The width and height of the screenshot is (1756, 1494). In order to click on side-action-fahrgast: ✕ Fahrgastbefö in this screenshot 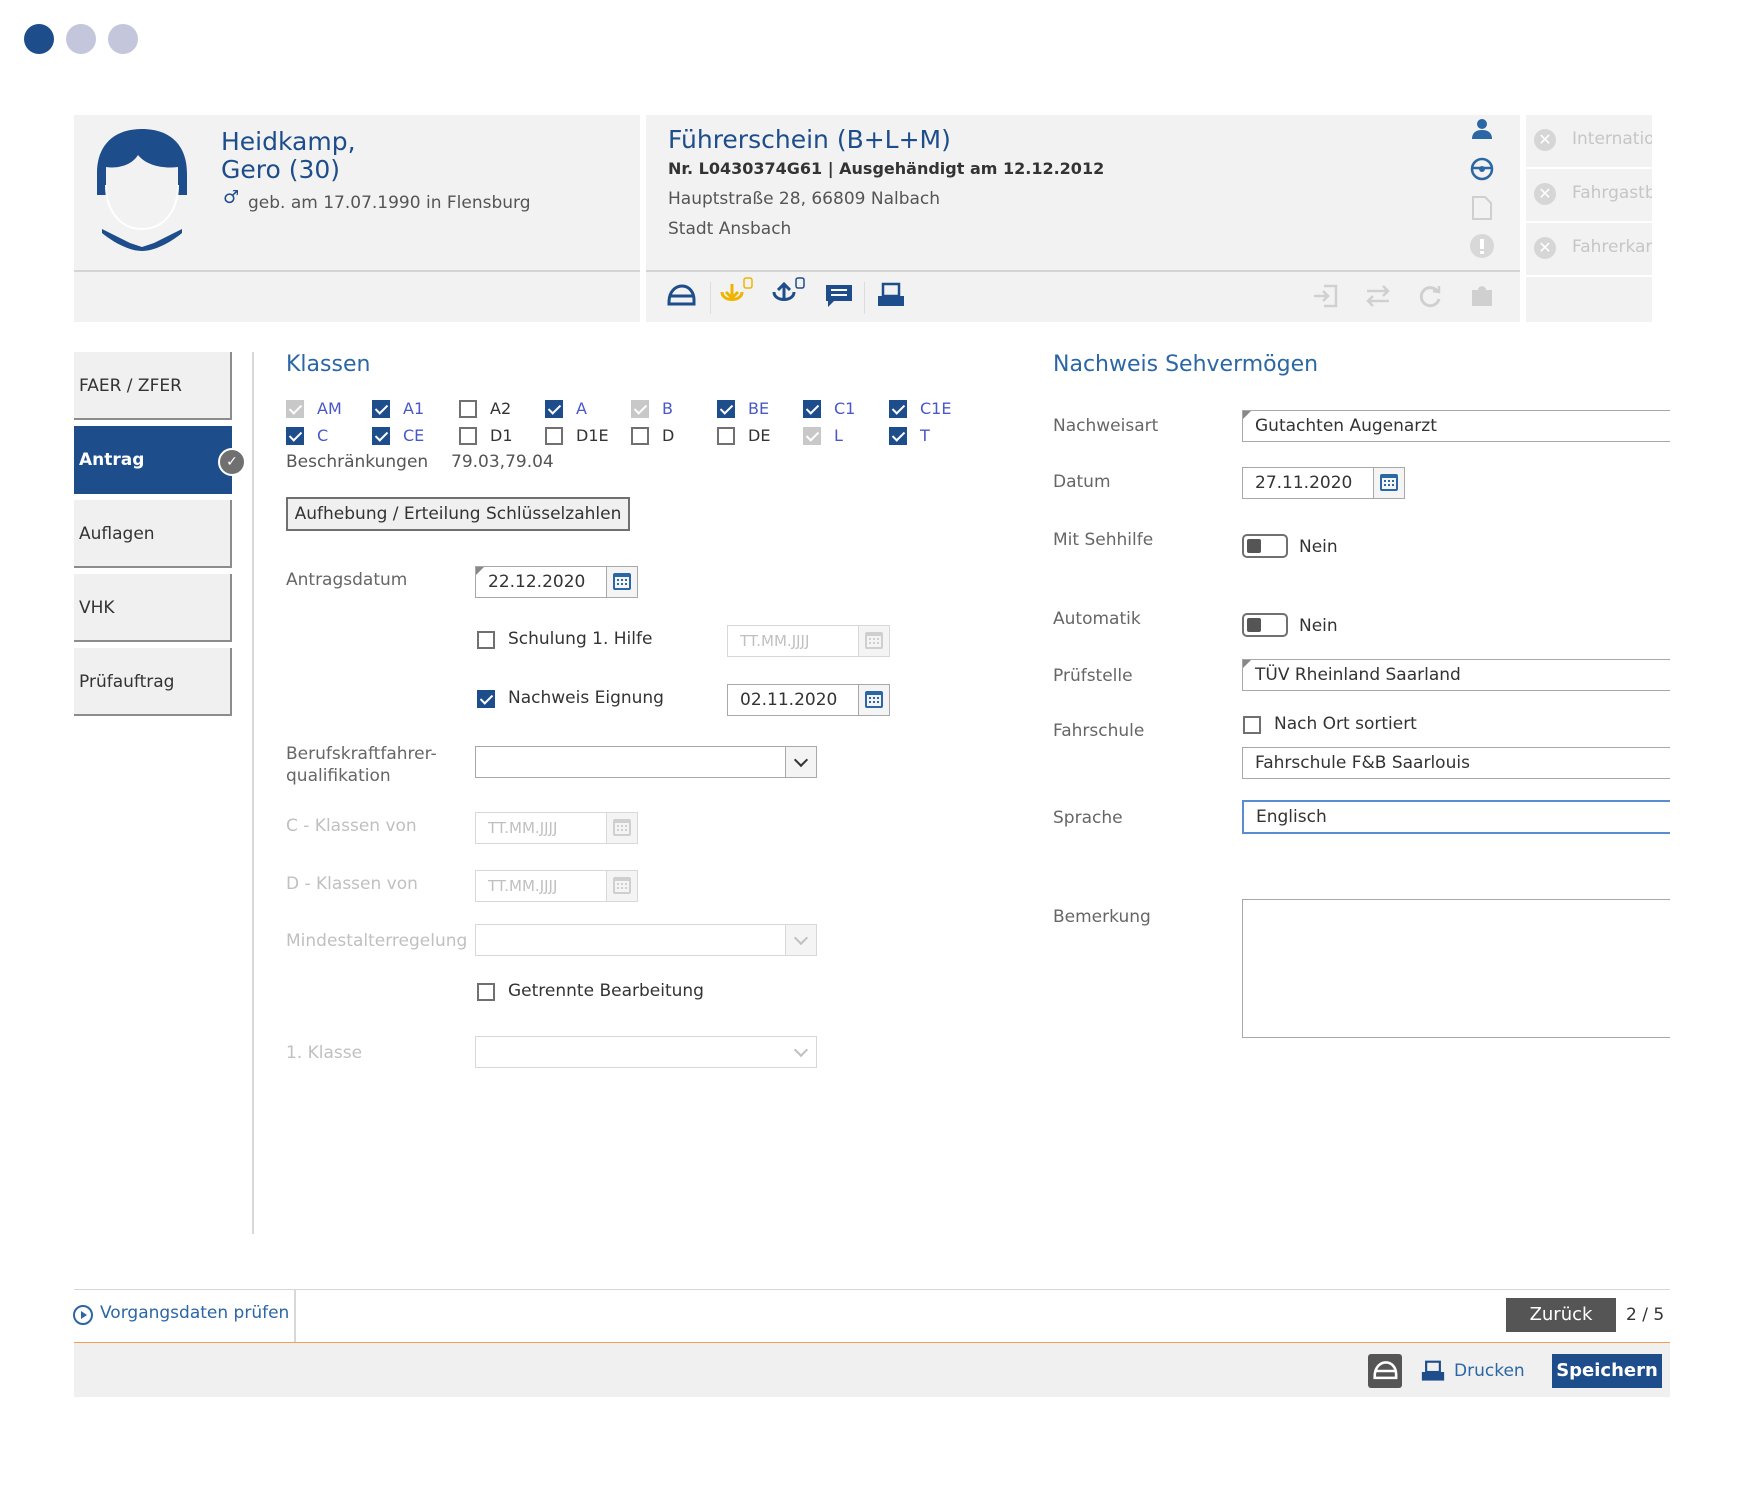, I will do `click(1589, 196)`.